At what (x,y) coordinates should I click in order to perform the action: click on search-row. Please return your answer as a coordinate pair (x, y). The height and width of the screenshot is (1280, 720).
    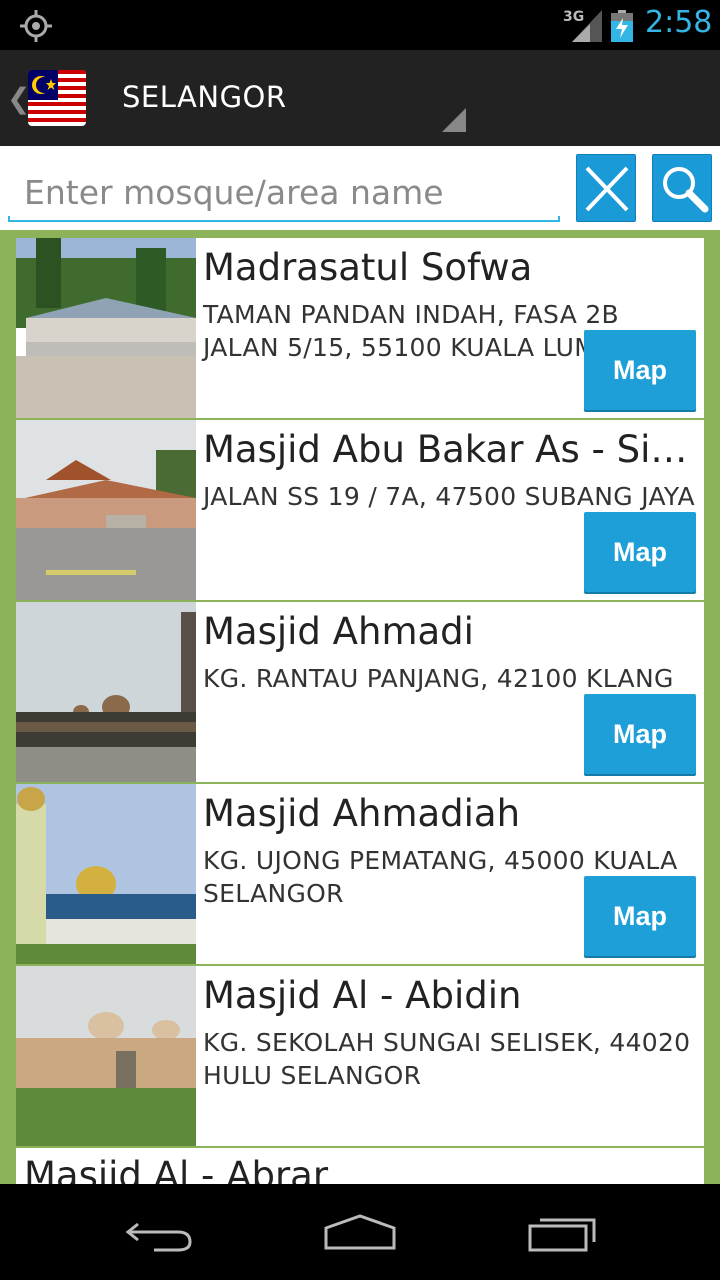
    Looking at the image, I should click on (360, 188).